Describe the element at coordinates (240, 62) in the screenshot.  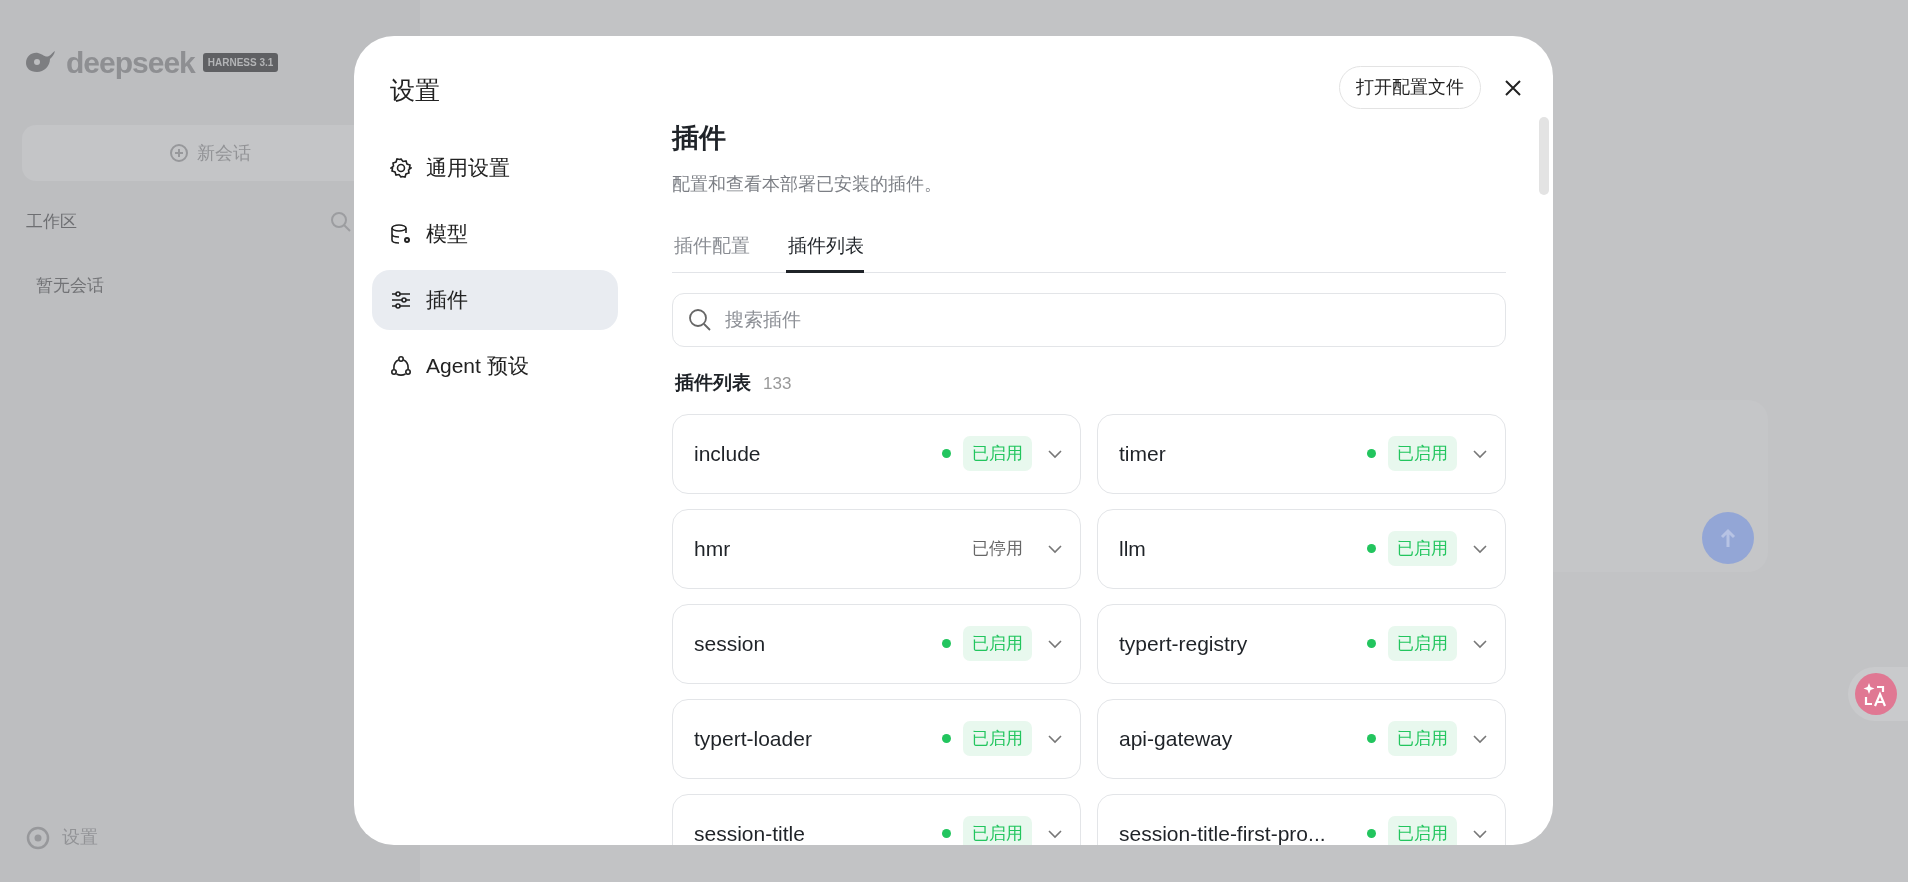
I see `version-tag: HARNESS 3.1` at that location.